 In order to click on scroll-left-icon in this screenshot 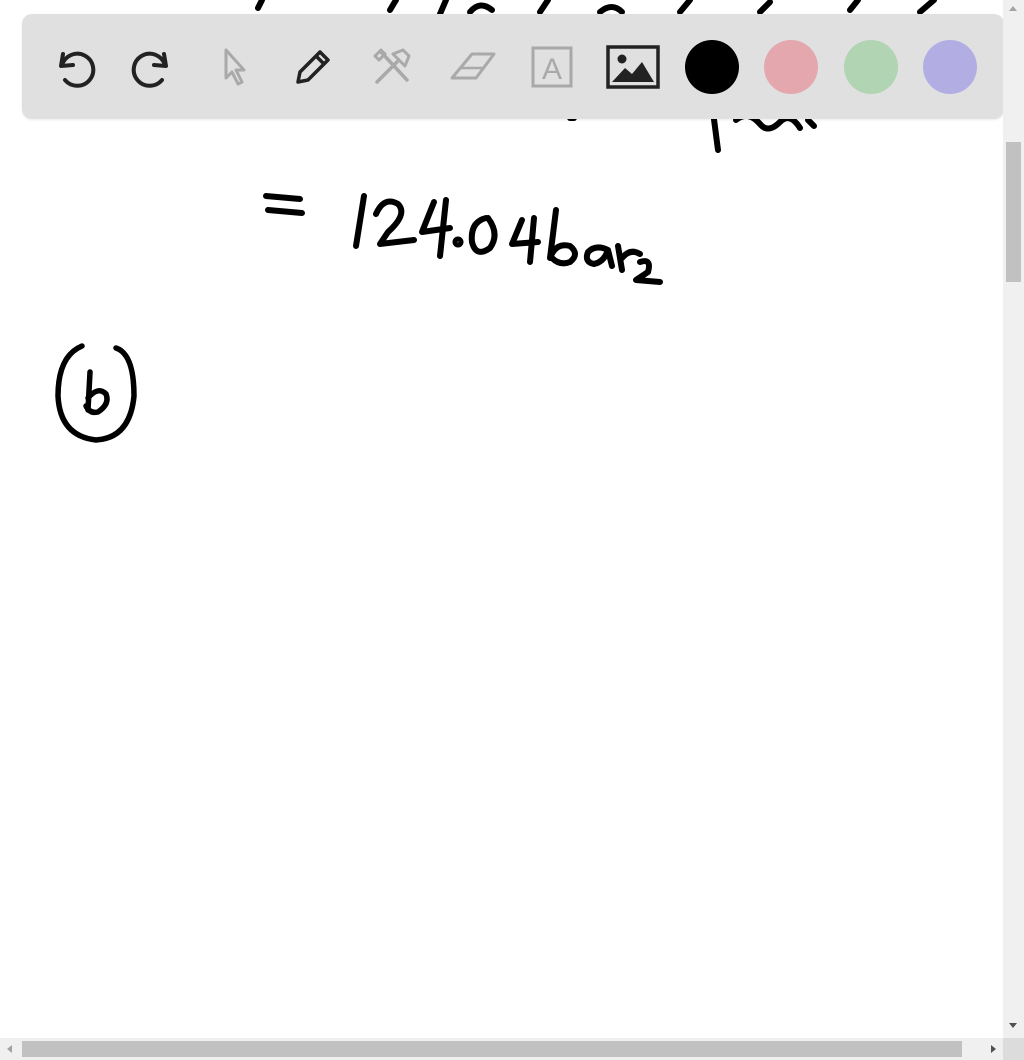, I will do `click(9, 1049)`.